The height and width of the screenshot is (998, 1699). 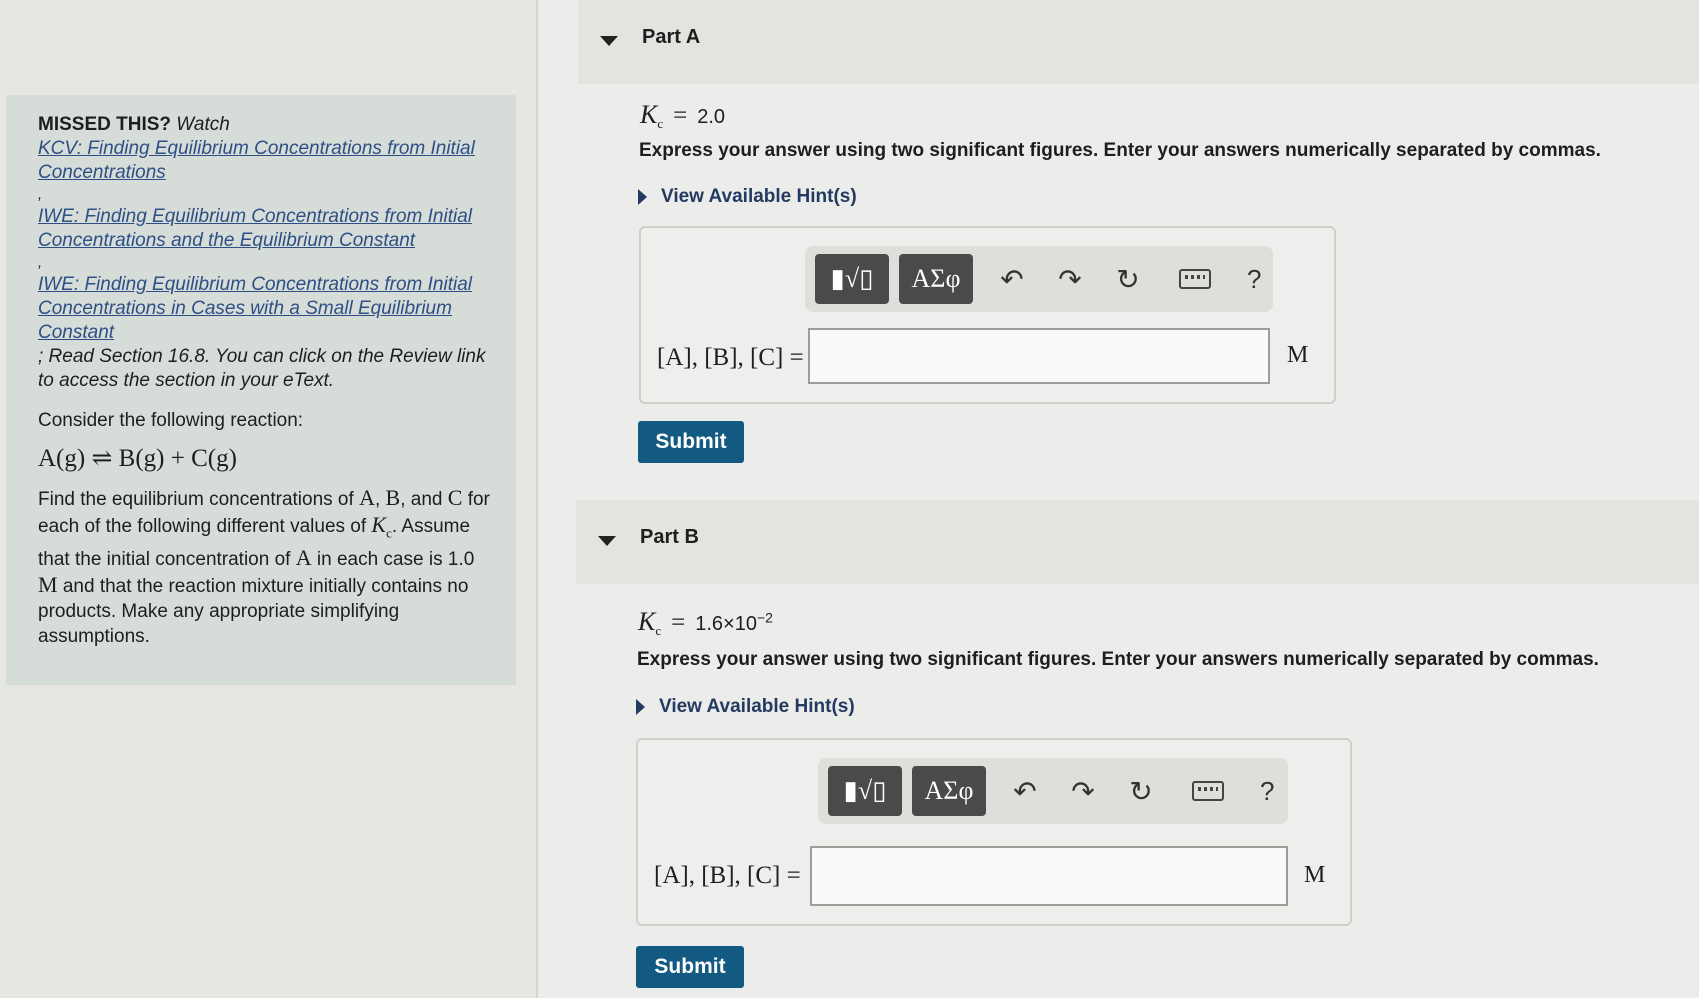 What do you see at coordinates (137, 458) in the screenshot?
I see `reaction-equation: A(g) ⇌ B(g) + C(g)` at bounding box center [137, 458].